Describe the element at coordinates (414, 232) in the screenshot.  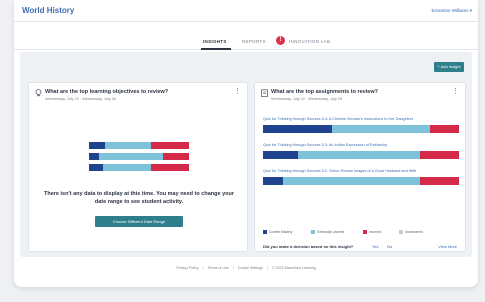
I see `legend-label: Unanswered` at that location.